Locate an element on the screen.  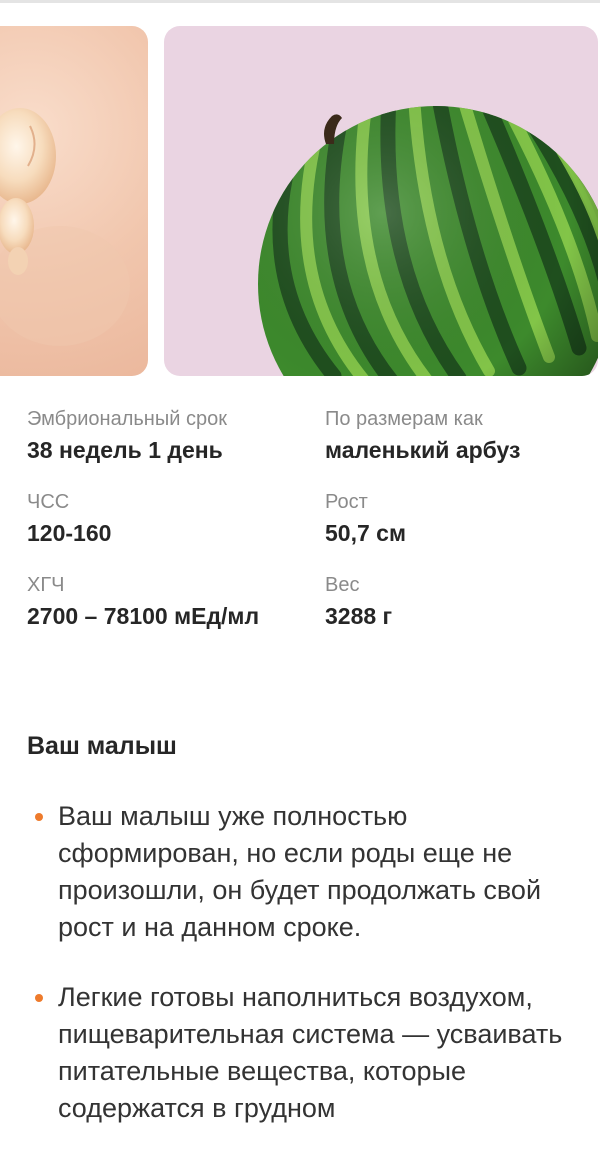
stat-size-value: маленький арбуз is located at coordinates (423, 450).